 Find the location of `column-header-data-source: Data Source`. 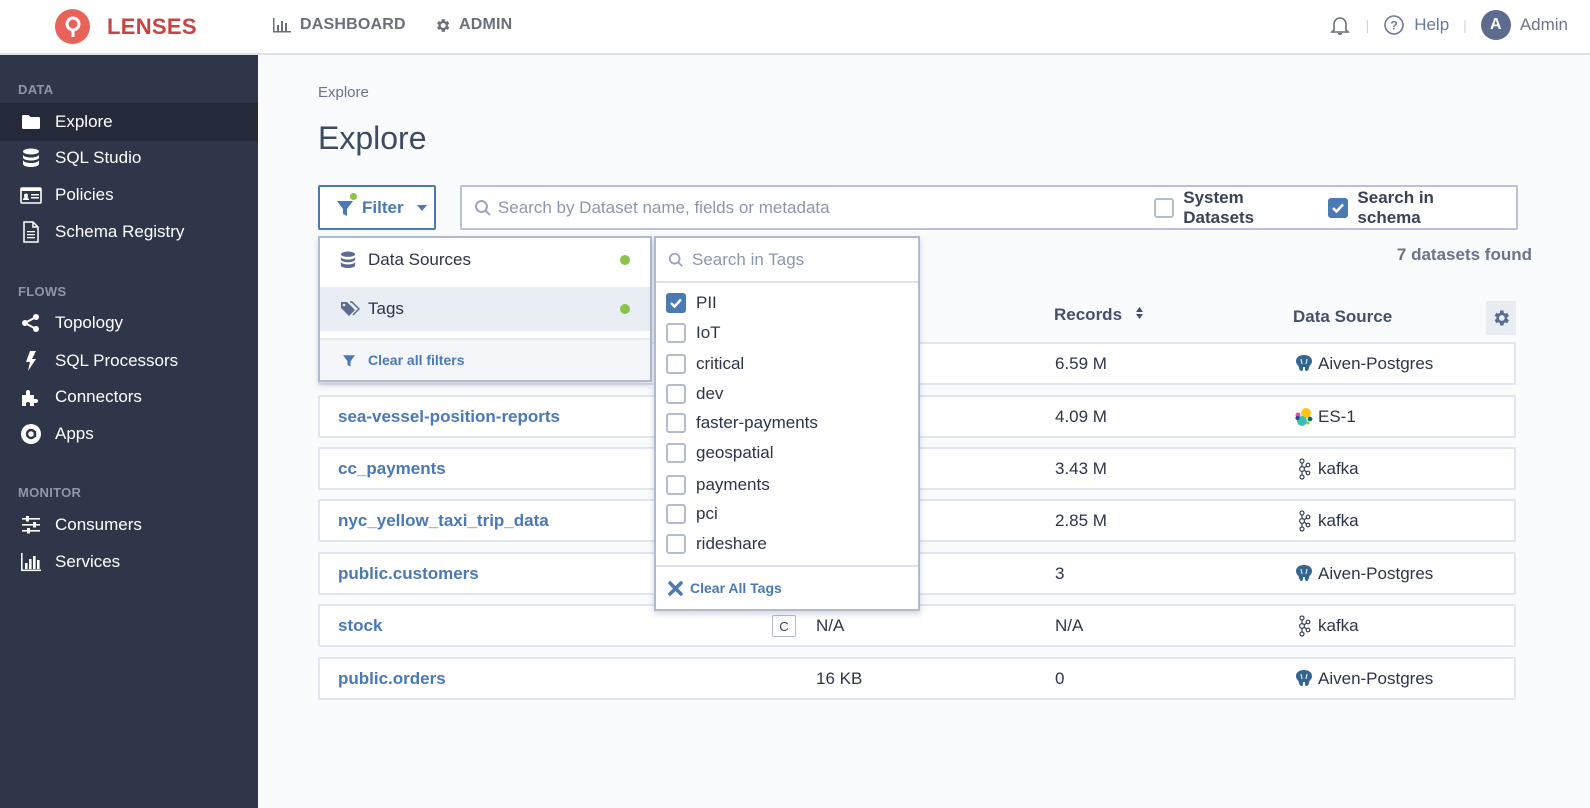

column-header-data-source: Data Source is located at coordinates (1342, 317).